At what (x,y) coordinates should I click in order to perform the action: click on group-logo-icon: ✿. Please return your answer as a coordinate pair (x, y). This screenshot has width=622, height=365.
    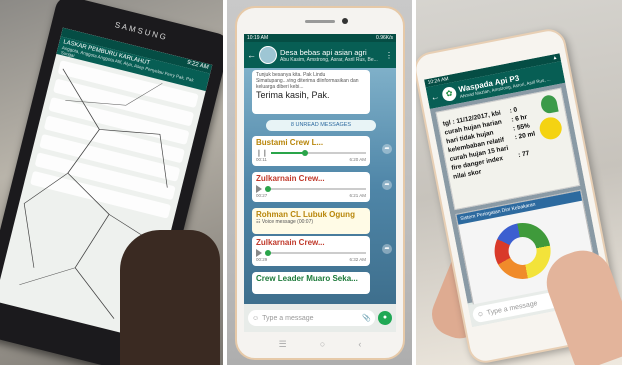
    Looking at the image, I should click on (449, 94).